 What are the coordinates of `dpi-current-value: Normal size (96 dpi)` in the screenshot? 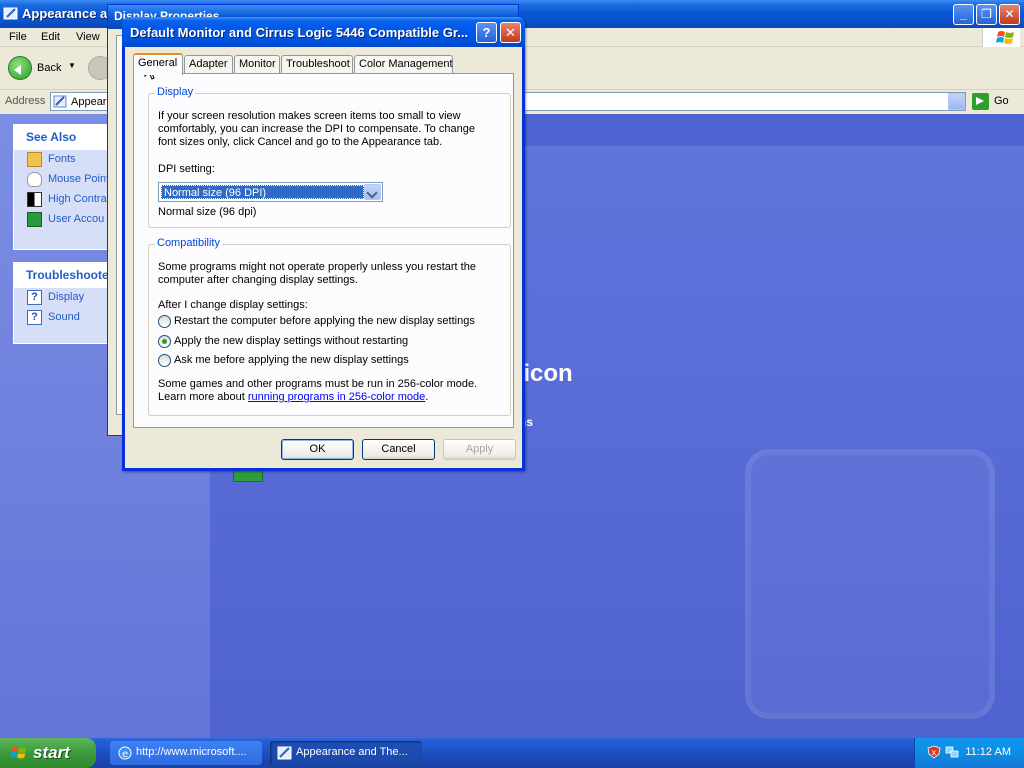 It's located at (207, 212).